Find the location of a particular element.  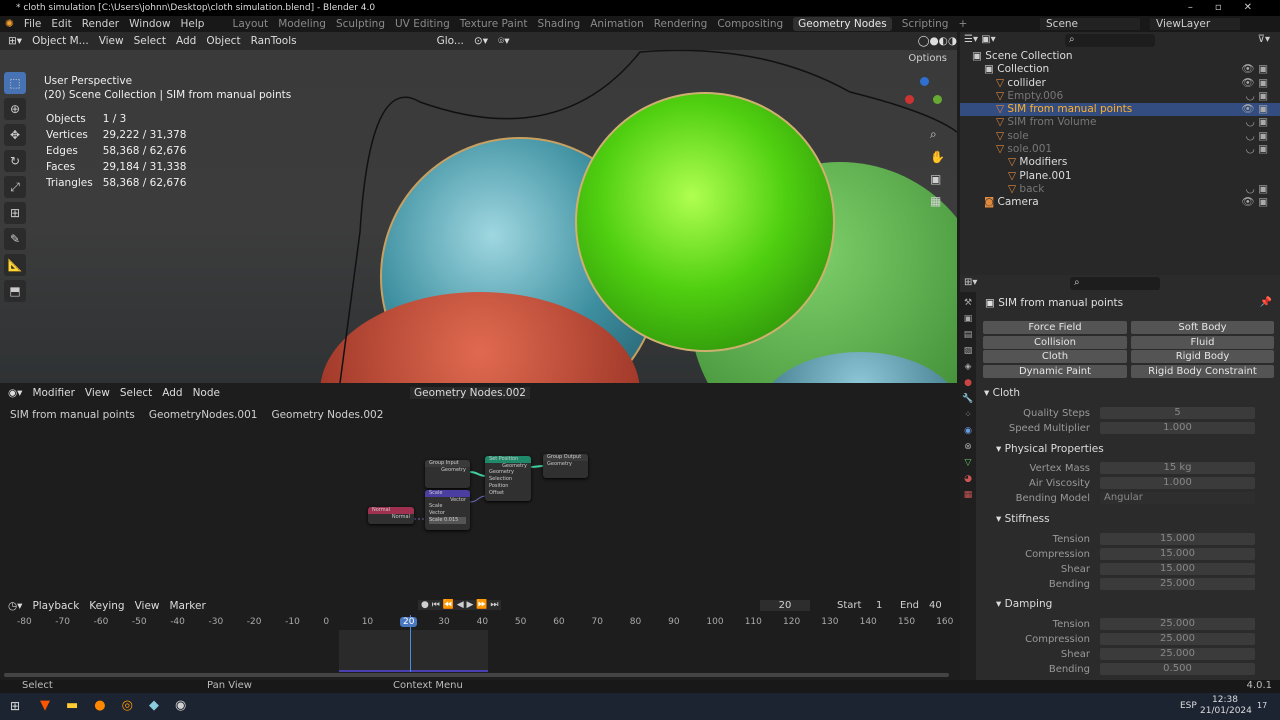

properties-tabs: ⚒ ▣ ▤ ▧ ◈ ● 🔧 ⁘ ◉ ⊗ ▽ ◕ ▦ is located at coordinates (968, 486).